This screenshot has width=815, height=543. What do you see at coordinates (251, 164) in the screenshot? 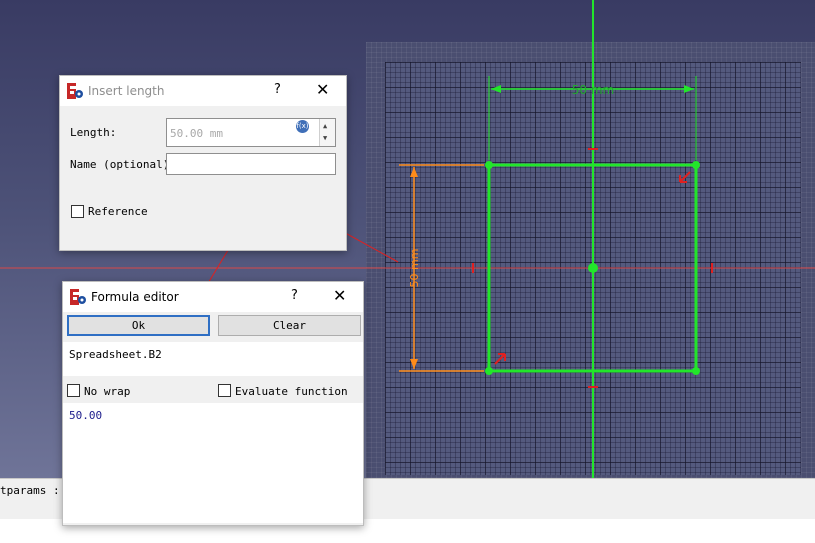
I see `name-input` at bounding box center [251, 164].